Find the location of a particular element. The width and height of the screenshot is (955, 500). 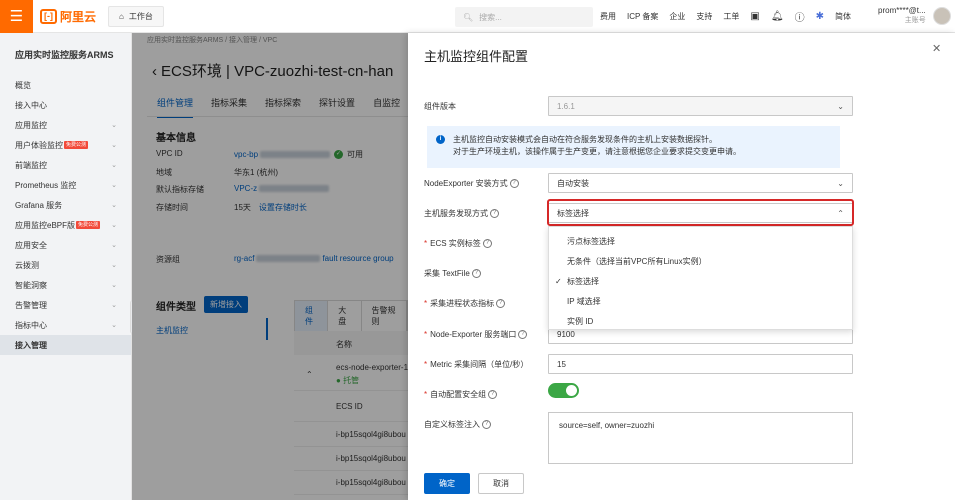

sidebar-item: 接入管理 is located at coordinates (65, 345).